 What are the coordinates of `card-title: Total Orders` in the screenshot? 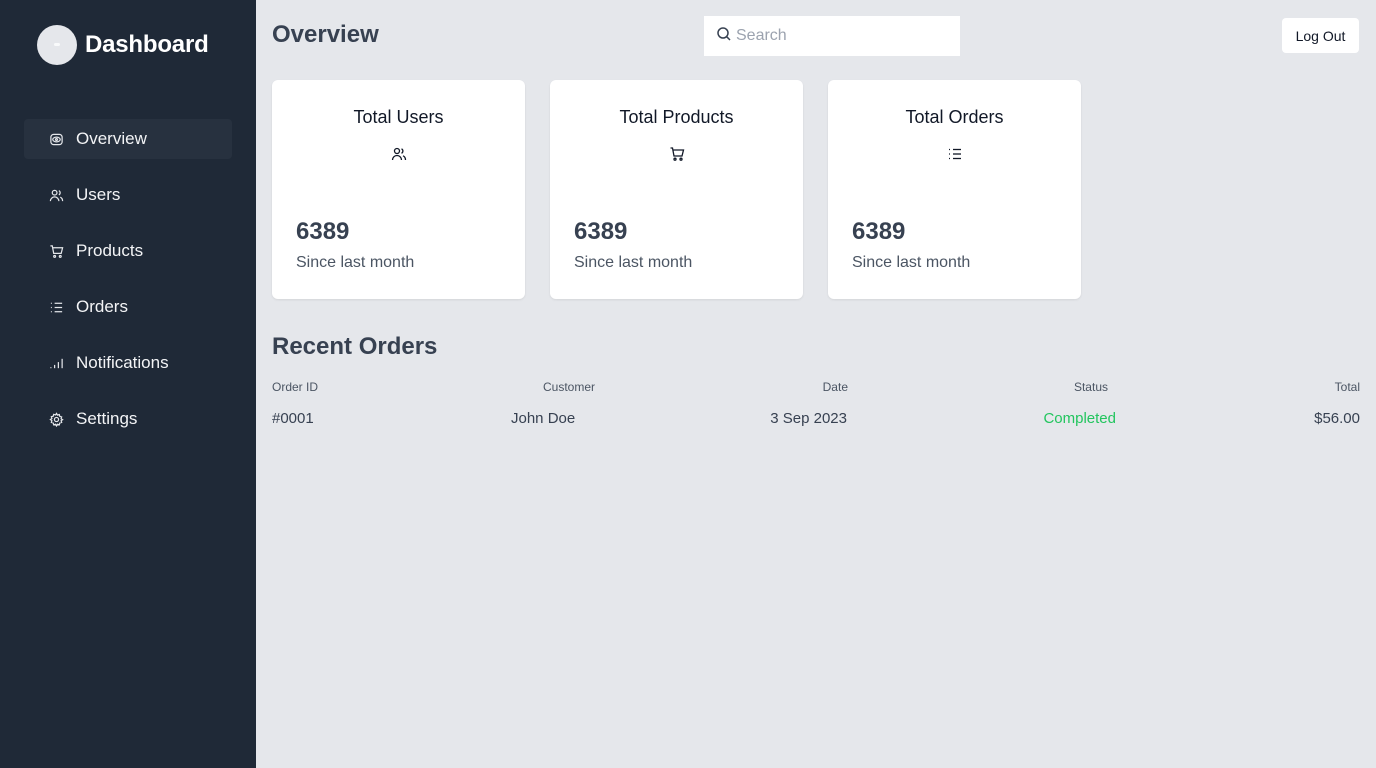 It's located at (954, 117).